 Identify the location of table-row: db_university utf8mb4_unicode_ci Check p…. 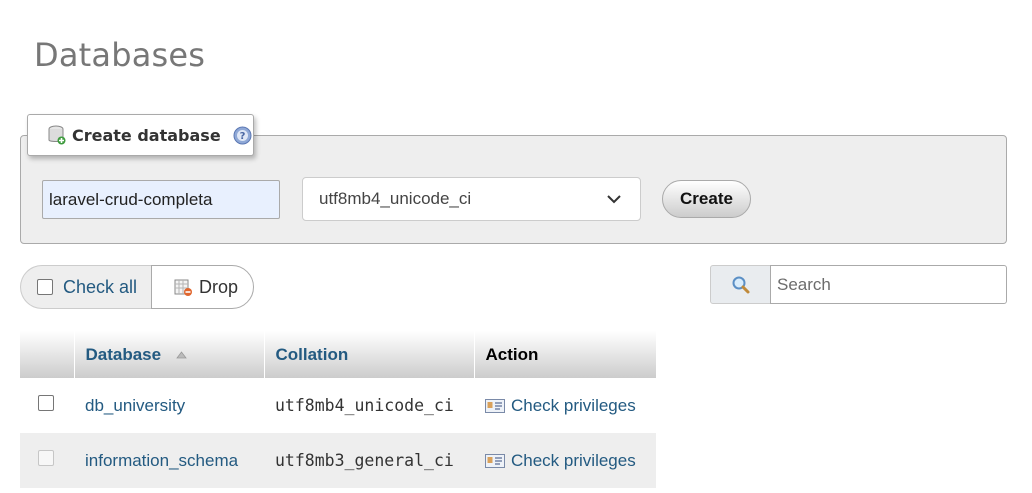
(338, 405).